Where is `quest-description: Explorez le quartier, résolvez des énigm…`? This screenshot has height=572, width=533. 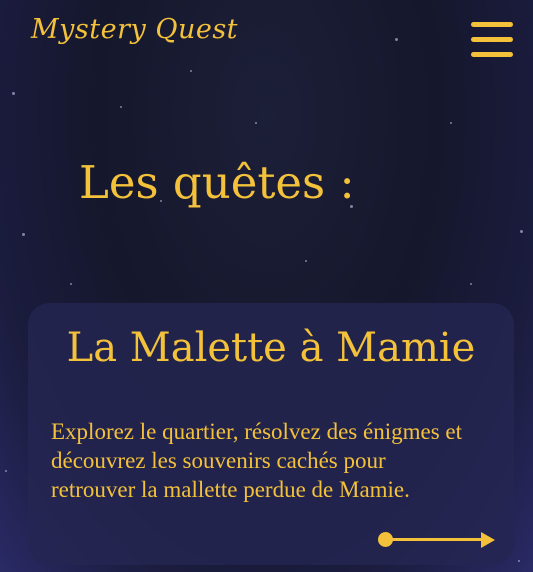 quest-description: Explorez le quartier, résolvez des énigm… is located at coordinates (256, 460).